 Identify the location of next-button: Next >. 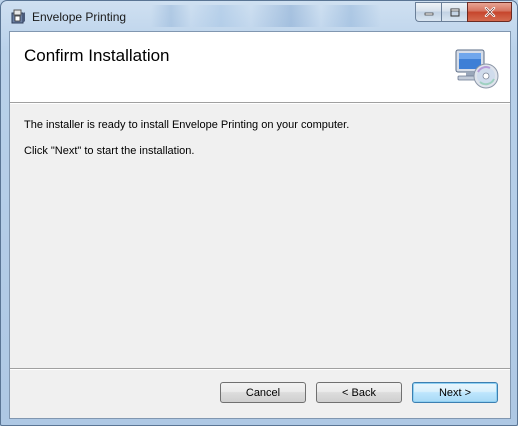
(455, 392).